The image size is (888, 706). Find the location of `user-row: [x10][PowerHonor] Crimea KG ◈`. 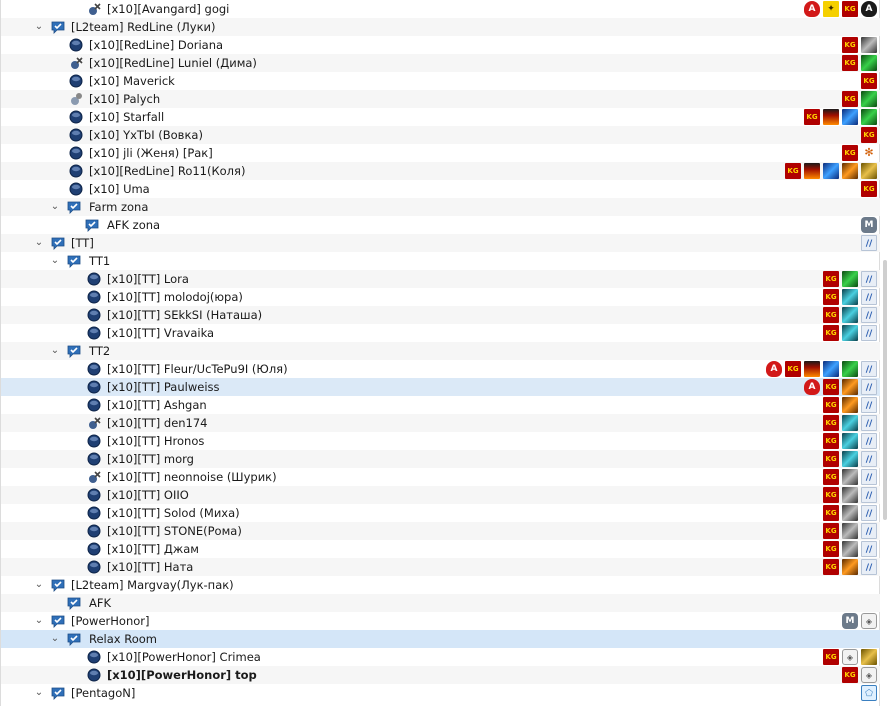

user-row: [x10][PowerHonor] Crimea KG ◈ is located at coordinates (441, 657).